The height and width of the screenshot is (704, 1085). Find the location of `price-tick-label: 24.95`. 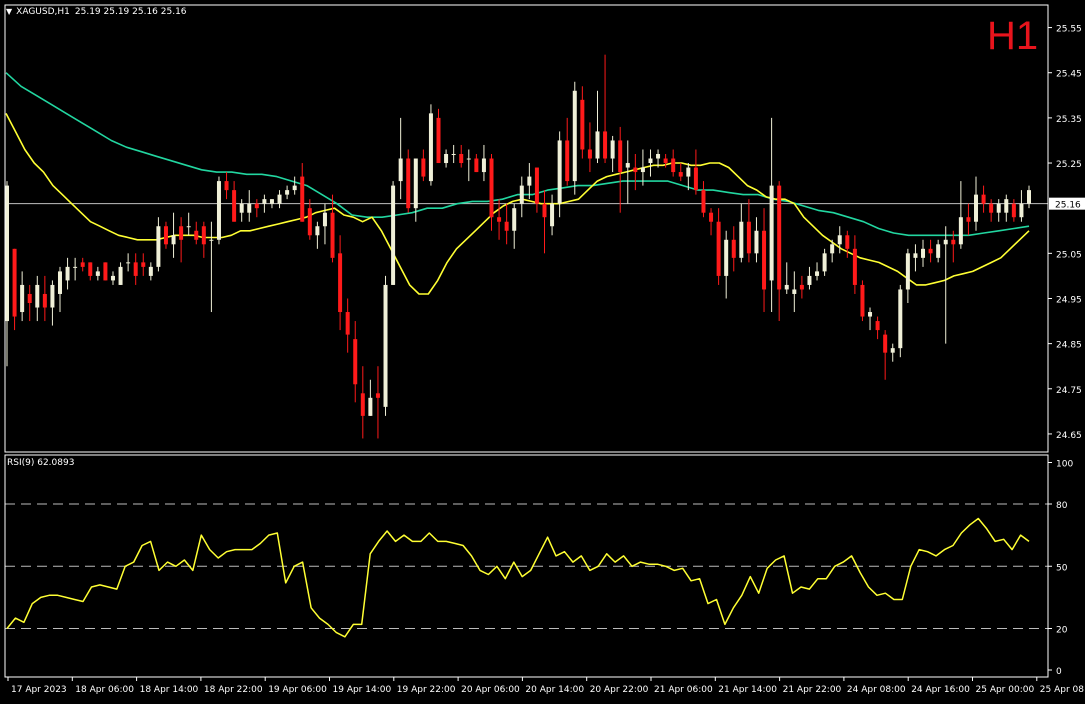

price-tick-label: 24.95 is located at coordinates (1069, 300).